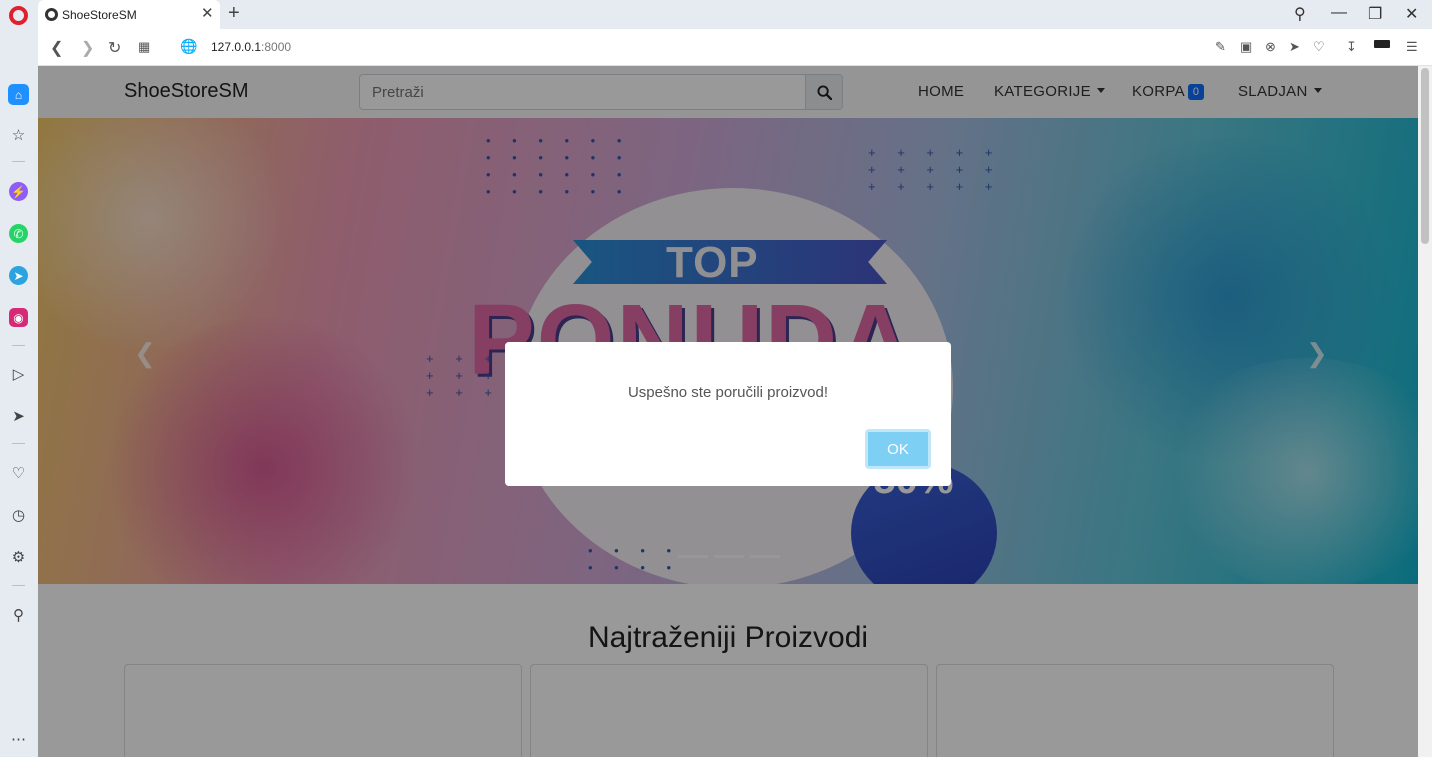 The image size is (1432, 757). I want to click on close-tab-icon: ✕, so click(207, 13).